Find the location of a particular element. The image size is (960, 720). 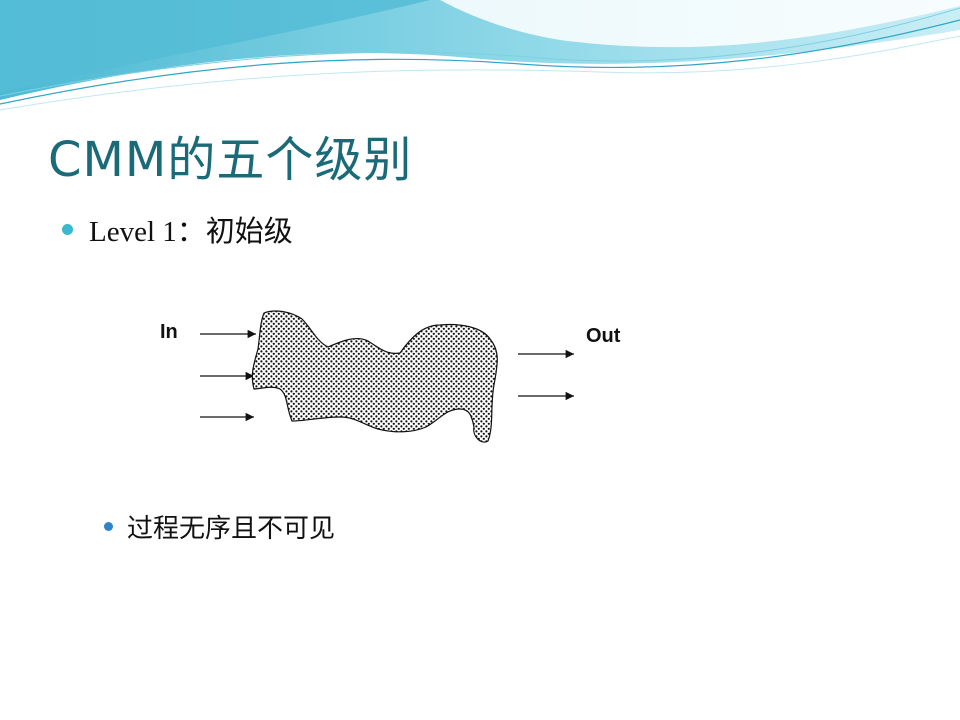

sub-bullet-dot-icon is located at coordinates (108, 526).